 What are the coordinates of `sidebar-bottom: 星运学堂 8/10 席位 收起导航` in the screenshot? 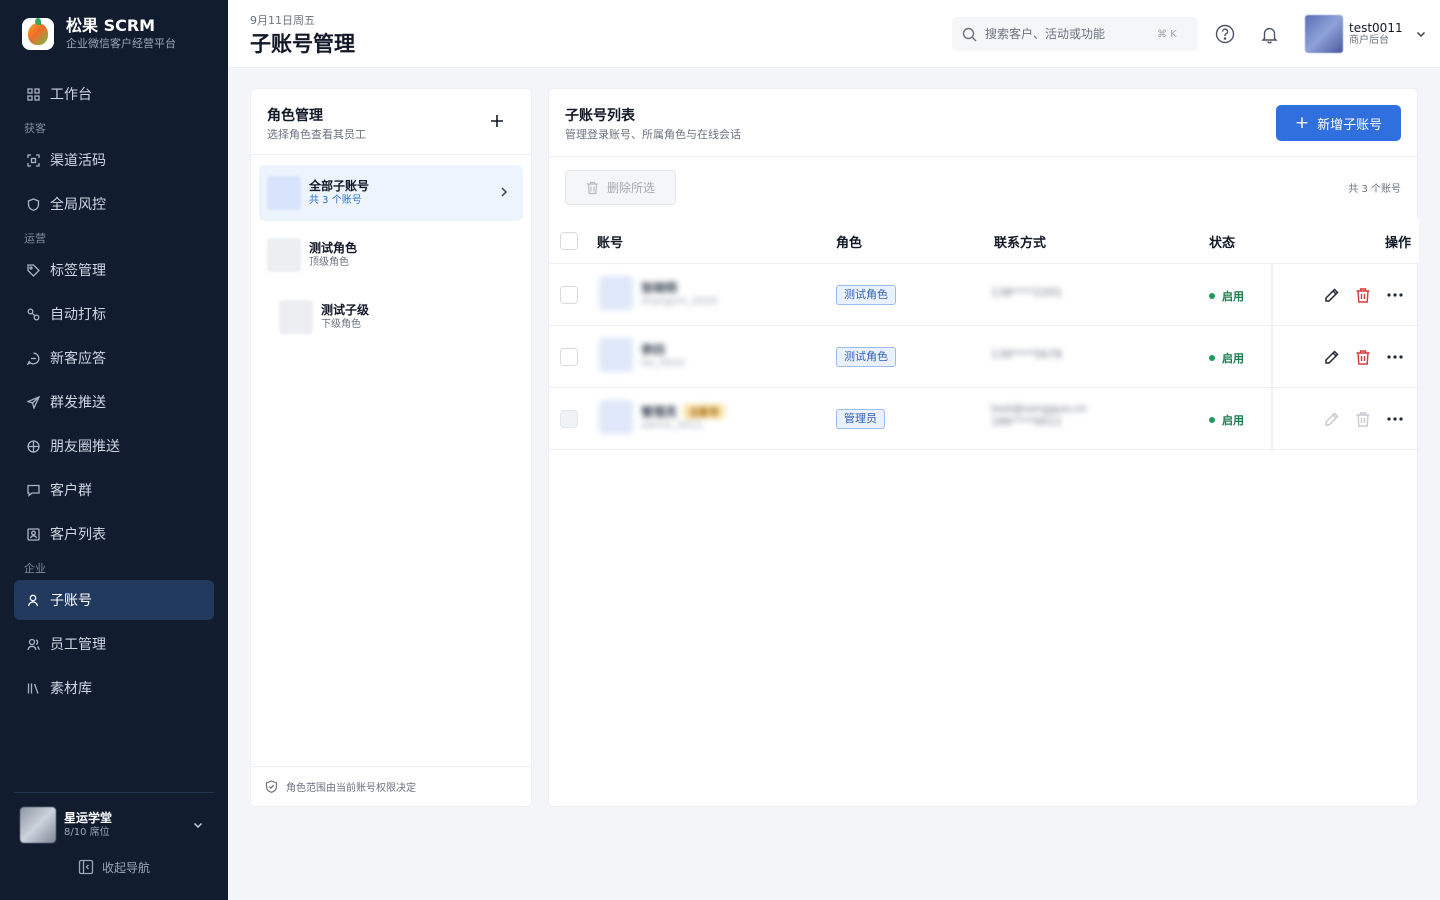 It's located at (114, 835).